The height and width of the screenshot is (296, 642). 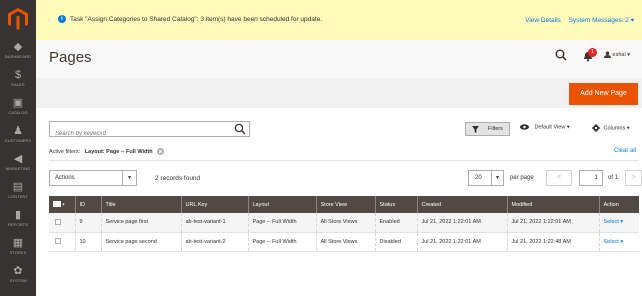 I want to click on dashboard-icon: ◆, so click(x=18, y=47).